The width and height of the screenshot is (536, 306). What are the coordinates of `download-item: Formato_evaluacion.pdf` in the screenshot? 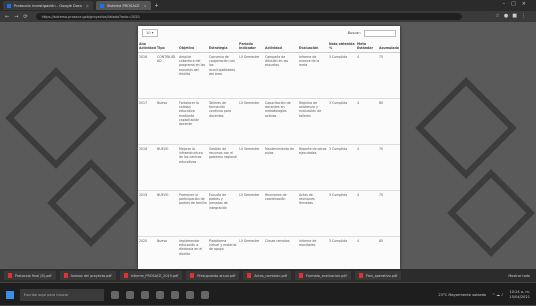 It's located at (322, 275).